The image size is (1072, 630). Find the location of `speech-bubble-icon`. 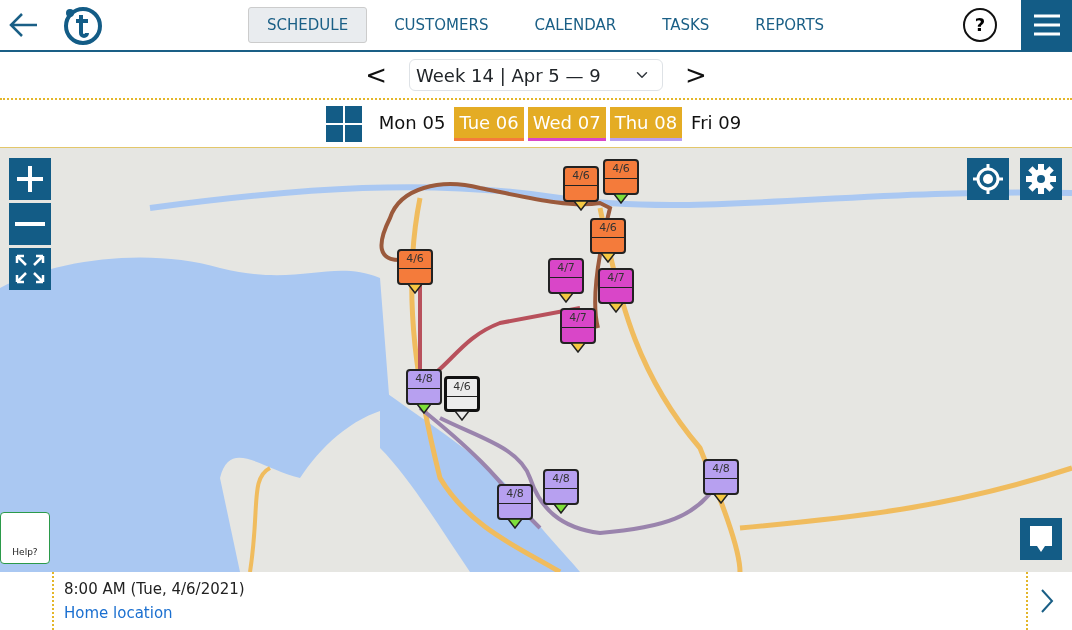

speech-bubble-icon is located at coordinates (1041, 539).